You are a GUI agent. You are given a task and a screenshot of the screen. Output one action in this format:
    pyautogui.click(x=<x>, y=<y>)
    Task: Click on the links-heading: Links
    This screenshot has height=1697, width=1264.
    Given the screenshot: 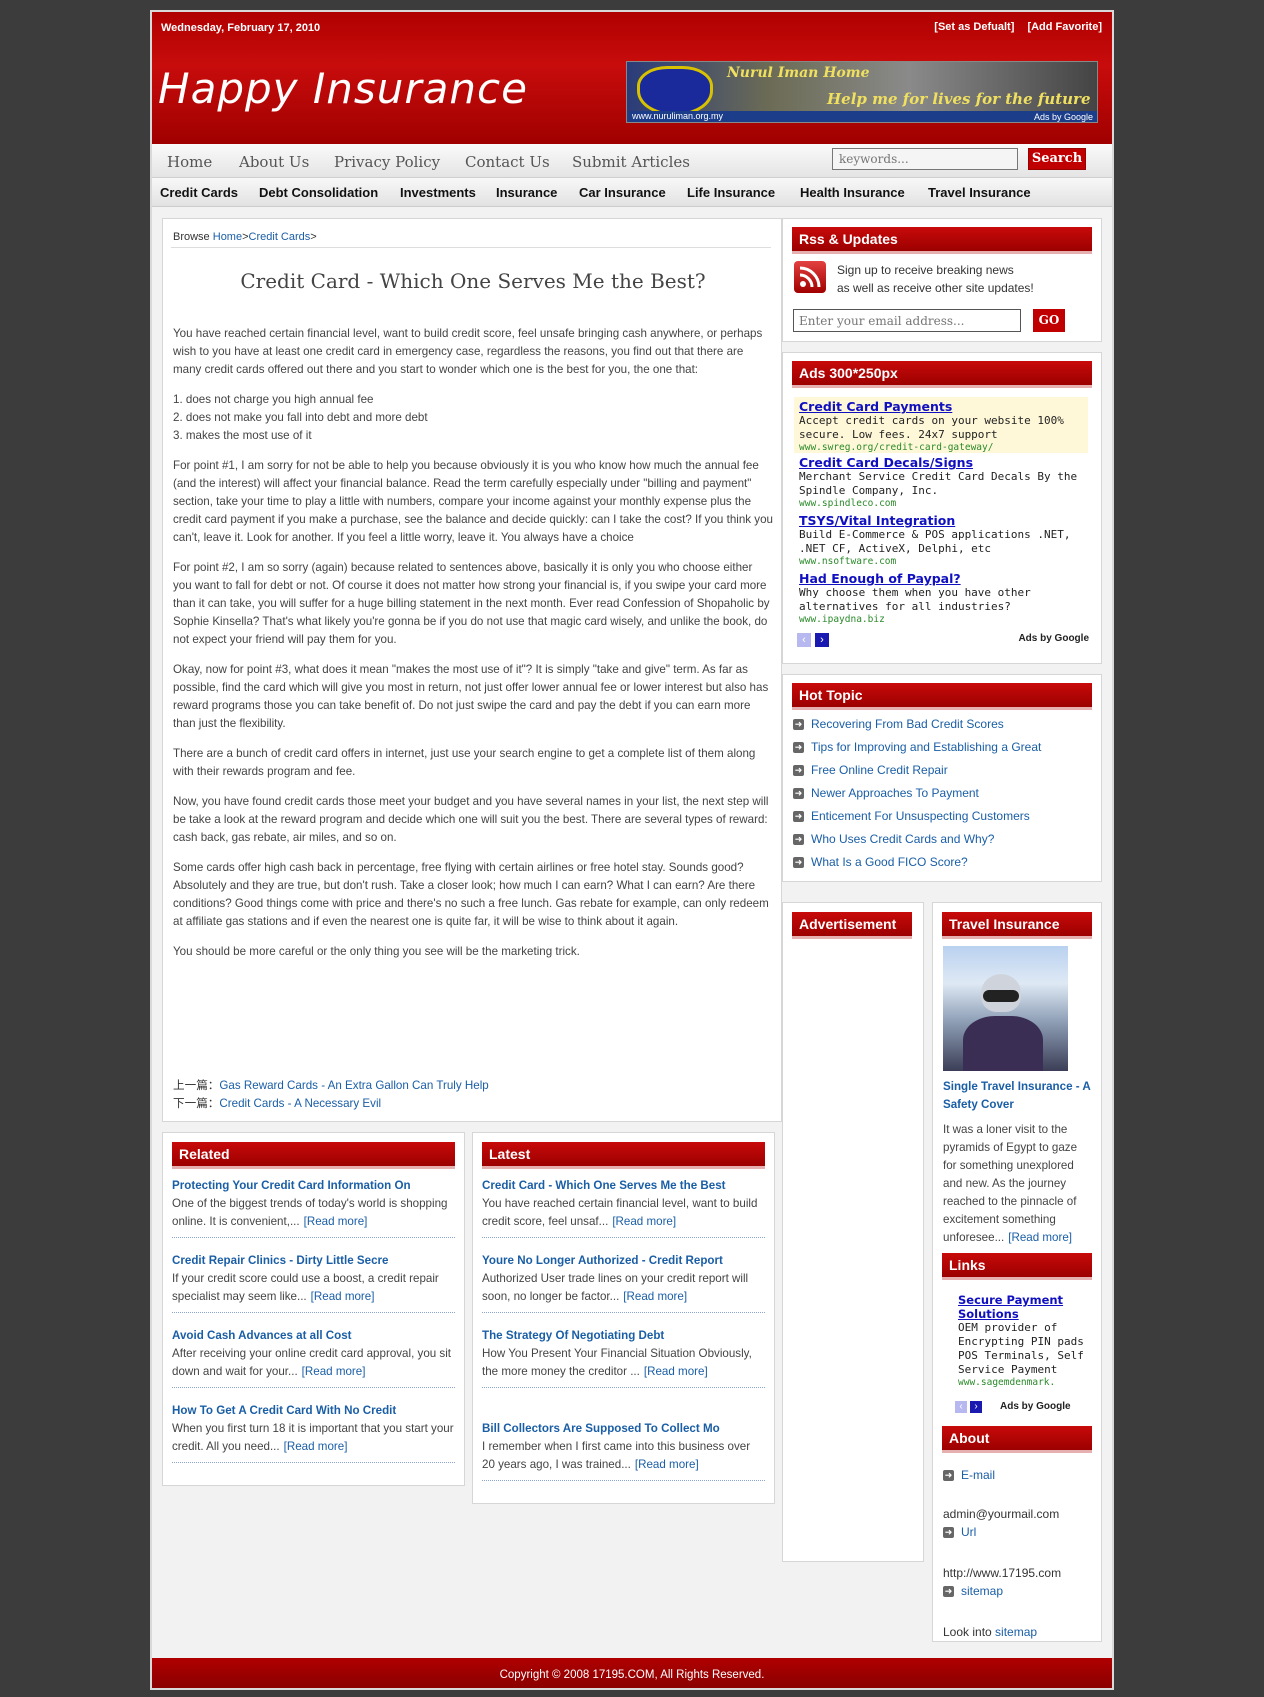 What is the action you would take?
    pyautogui.click(x=1017, y=1266)
    